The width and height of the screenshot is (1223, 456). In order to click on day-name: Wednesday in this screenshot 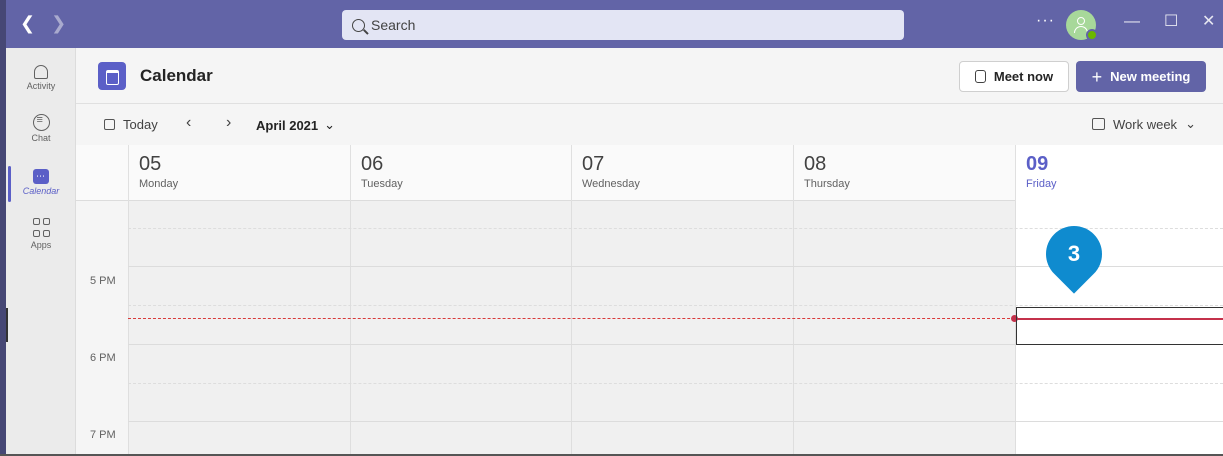, I will do `click(611, 184)`.